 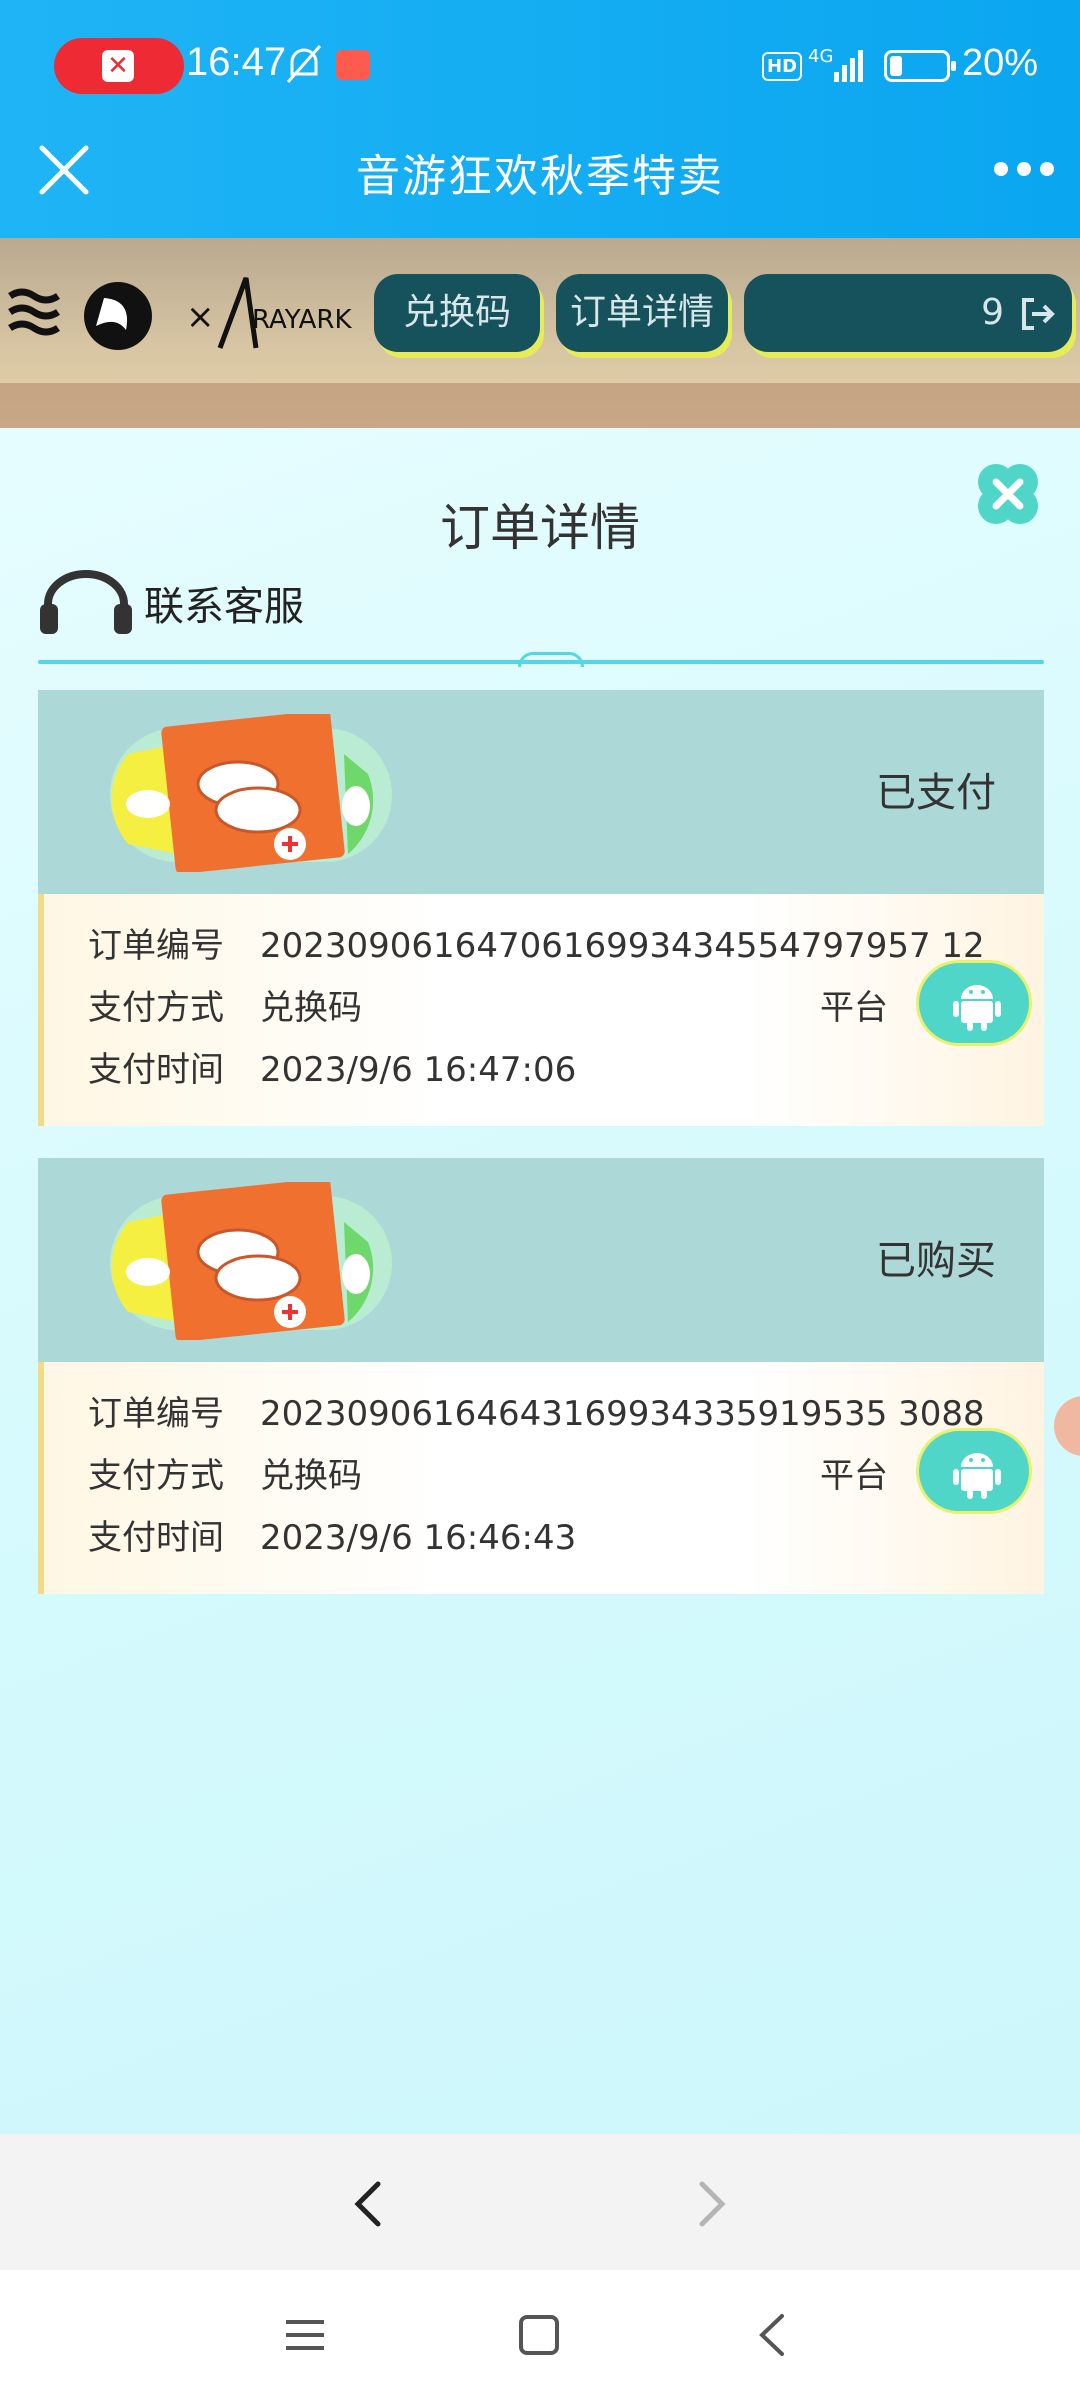 What do you see at coordinates (540, 119) in the screenshot?
I see `app-header: ✕ 16:47 HD 4G 20% 音游狂欢秋季特卖` at bounding box center [540, 119].